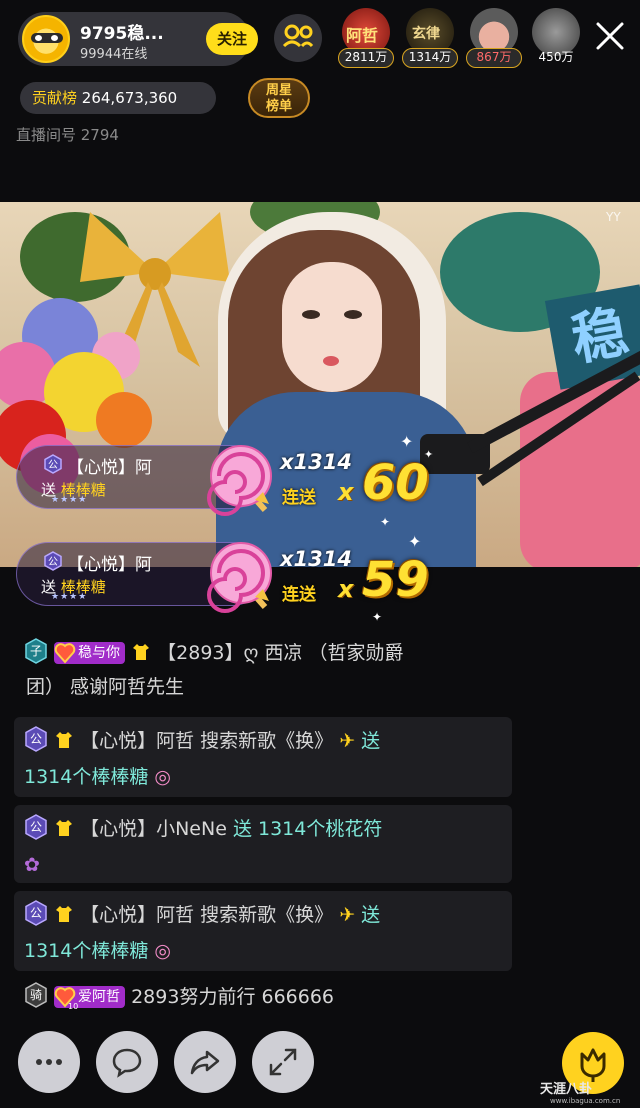  I want to click on chat-gift-message: 公 【心悦】小NeNe 送 1314个桃花符 ✿, so click(263, 844).